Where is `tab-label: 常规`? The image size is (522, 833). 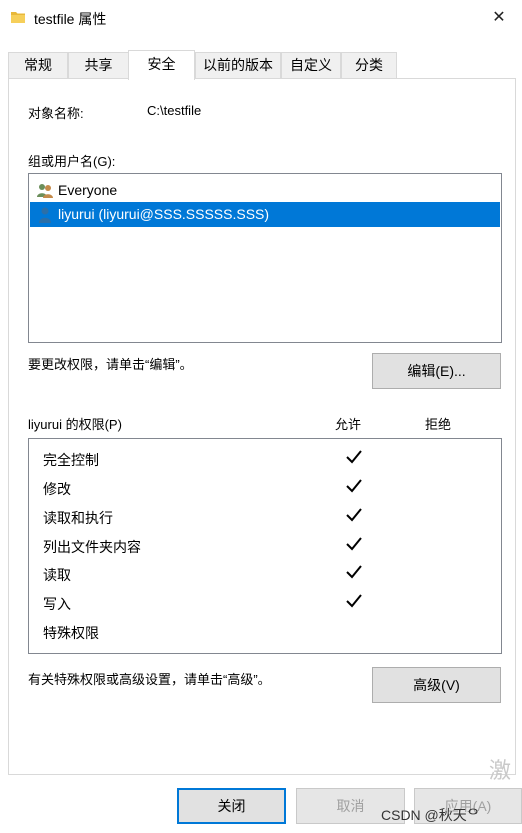 tab-label: 常规 is located at coordinates (38, 65).